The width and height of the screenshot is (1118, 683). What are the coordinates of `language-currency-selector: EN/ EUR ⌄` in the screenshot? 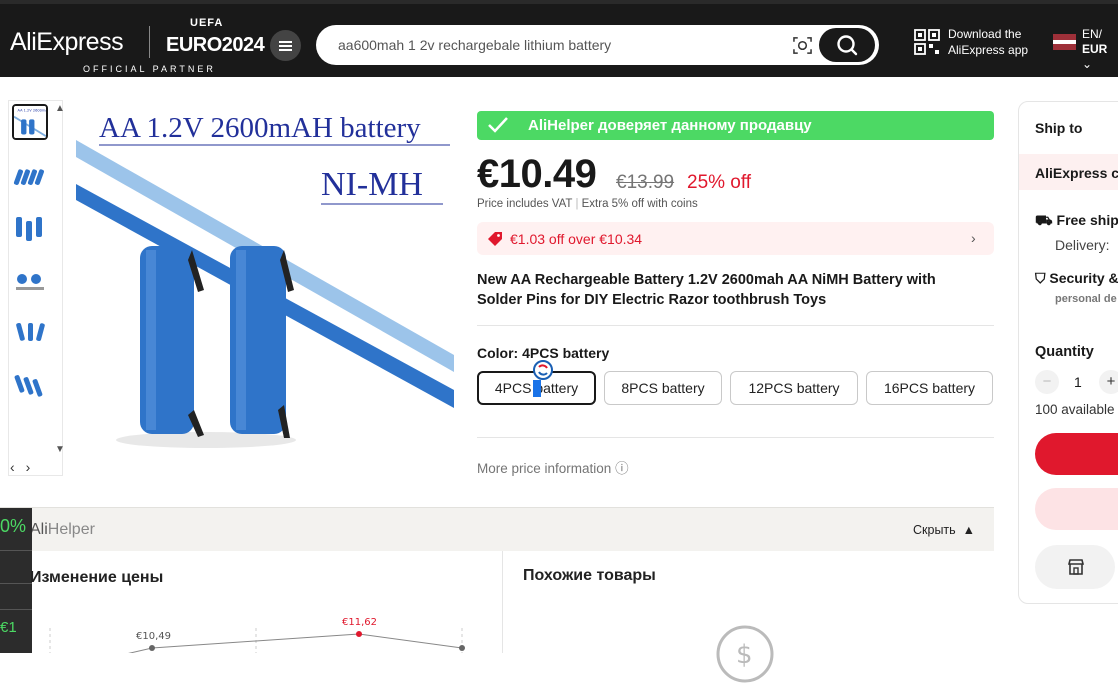 It's located at (1100, 49).